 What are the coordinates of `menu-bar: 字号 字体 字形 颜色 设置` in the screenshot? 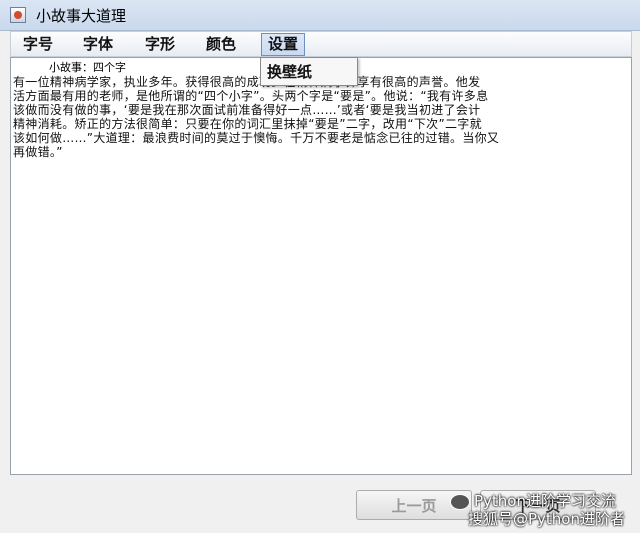 It's located at (321, 44).